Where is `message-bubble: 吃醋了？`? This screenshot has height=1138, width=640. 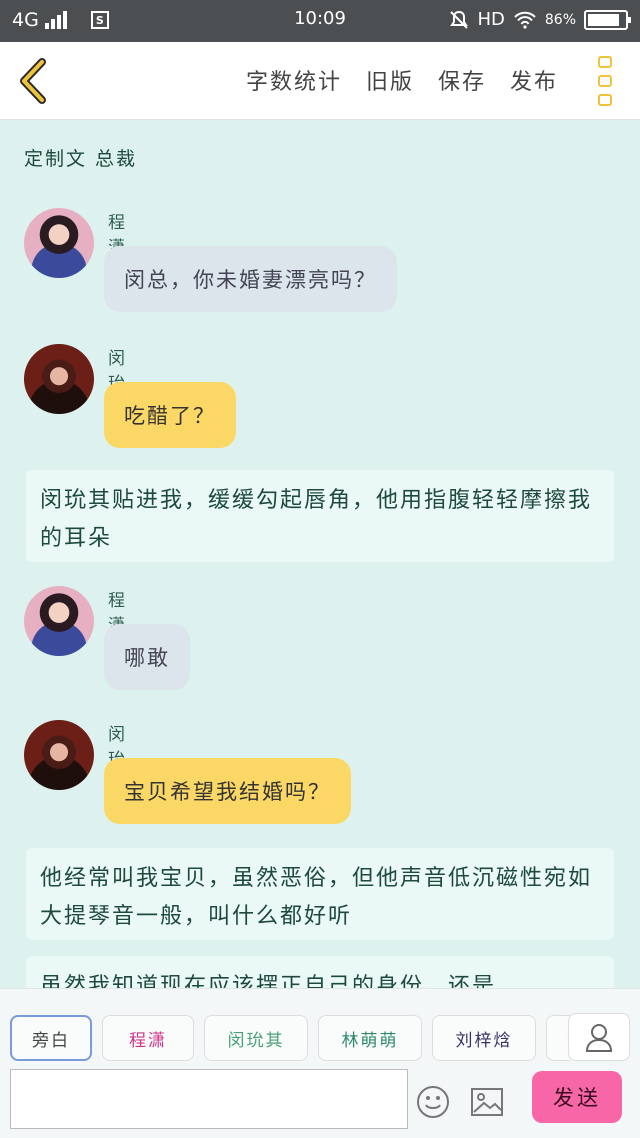 message-bubble: 吃醋了？ is located at coordinates (170, 415).